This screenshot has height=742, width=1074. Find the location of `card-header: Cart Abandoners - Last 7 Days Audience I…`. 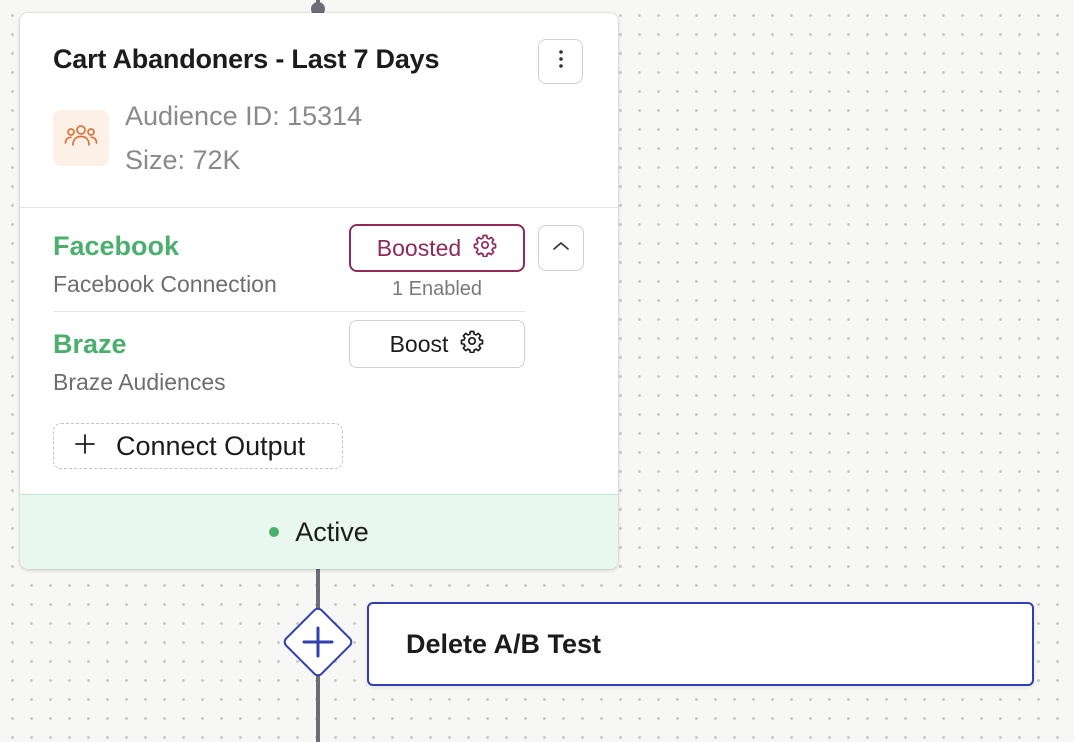

card-header: Cart Abandoners - Last 7 Days Audience I… is located at coordinates (319, 110).